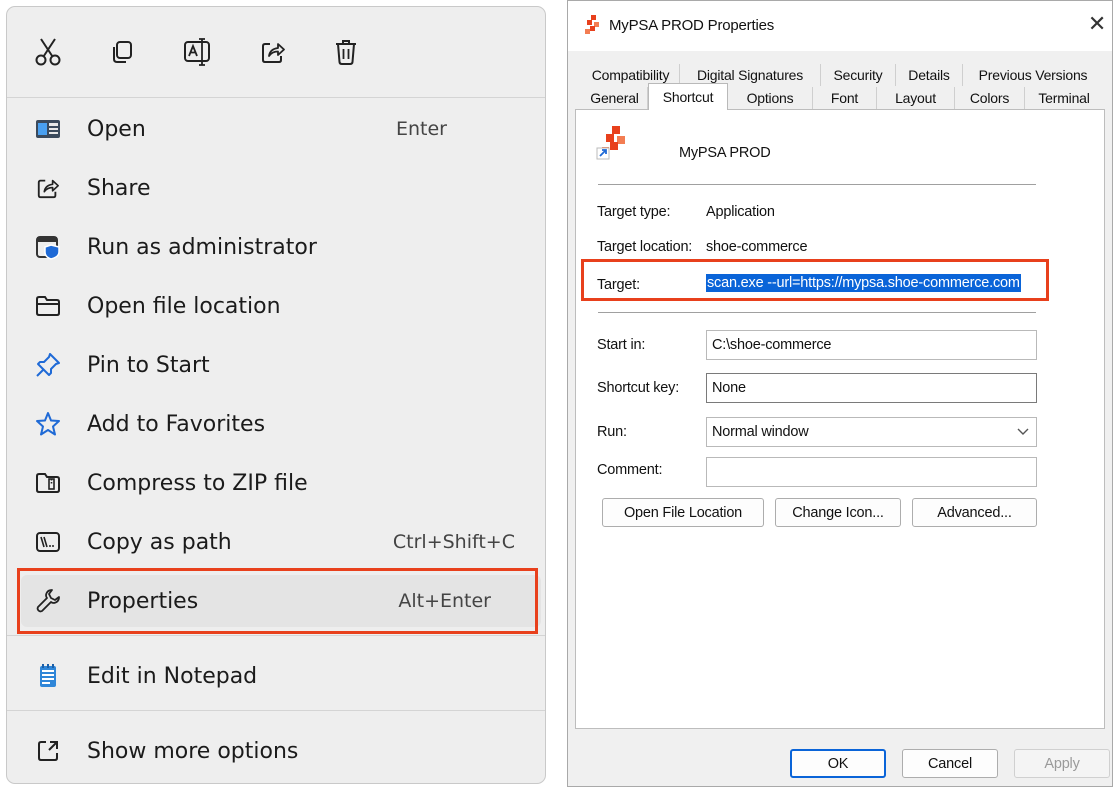  What do you see at coordinates (630, 470) in the screenshot?
I see `comment-label: Comment:` at bounding box center [630, 470].